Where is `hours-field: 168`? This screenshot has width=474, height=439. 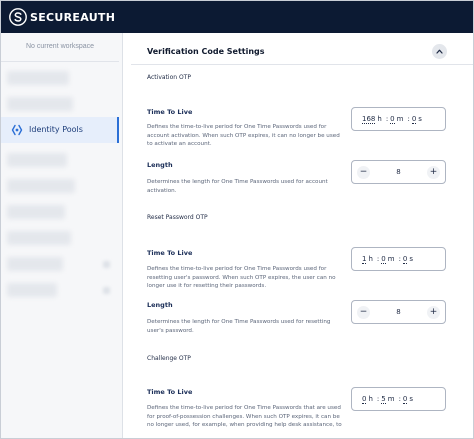
hours-field: 168 is located at coordinates (369, 119).